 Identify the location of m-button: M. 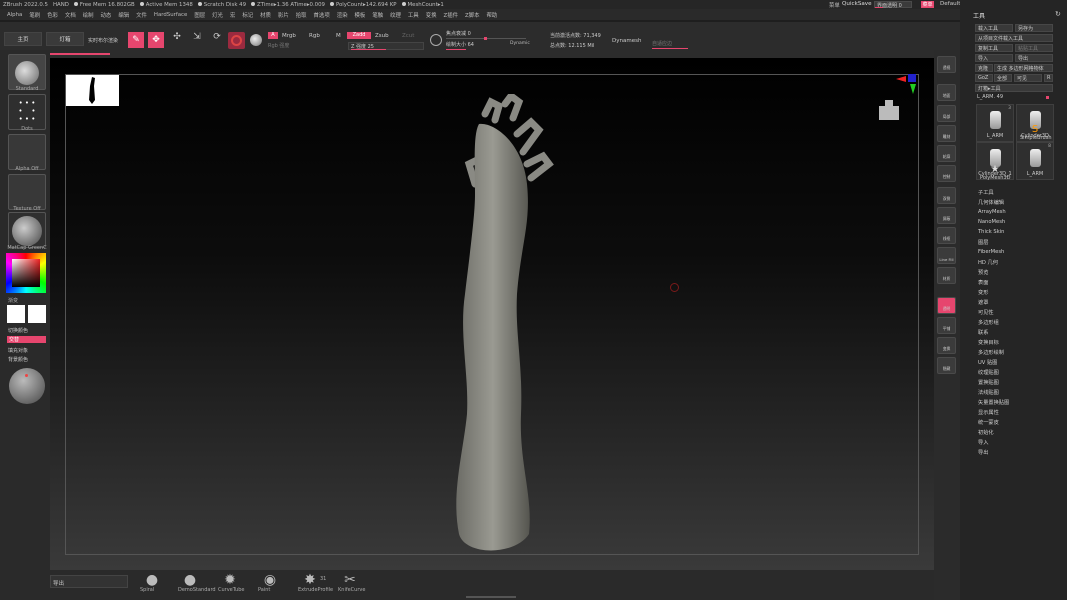
(338, 36).